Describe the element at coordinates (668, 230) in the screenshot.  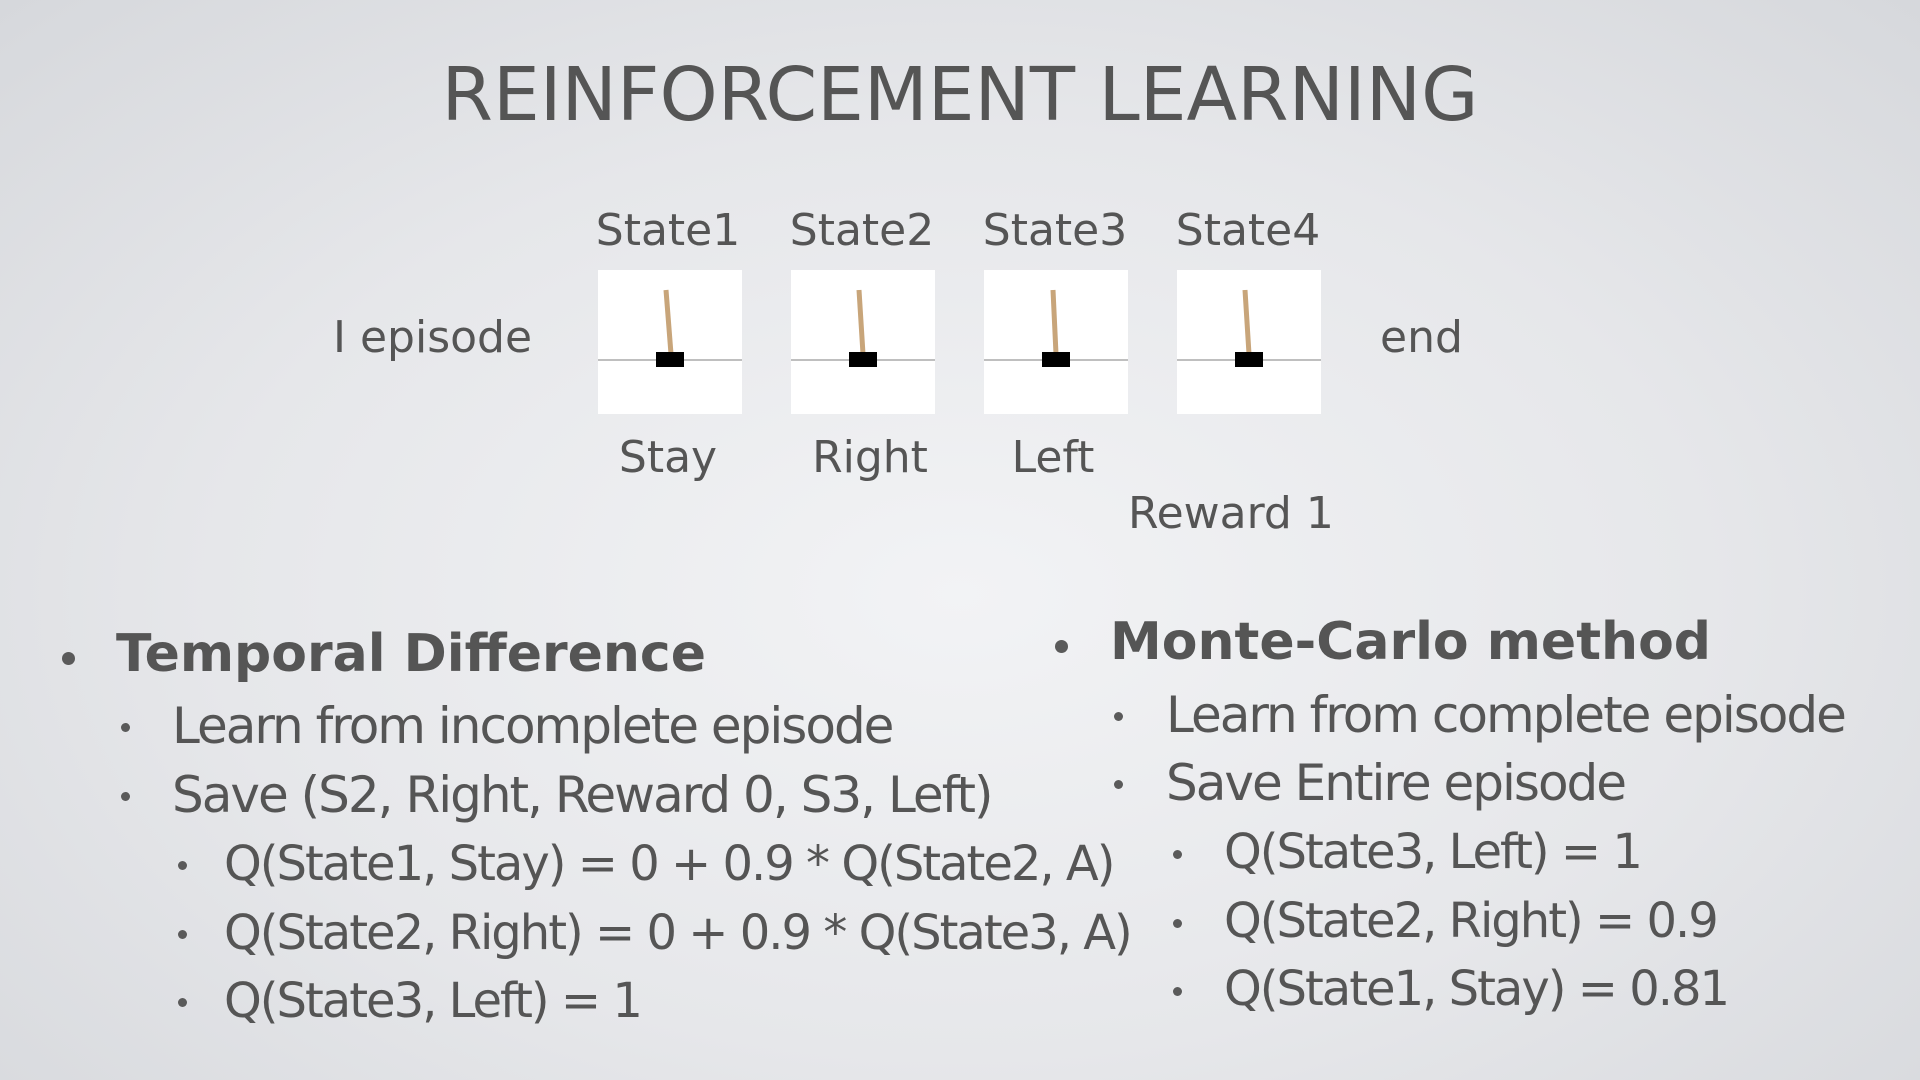
I see `state-label-1: State1` at that location.